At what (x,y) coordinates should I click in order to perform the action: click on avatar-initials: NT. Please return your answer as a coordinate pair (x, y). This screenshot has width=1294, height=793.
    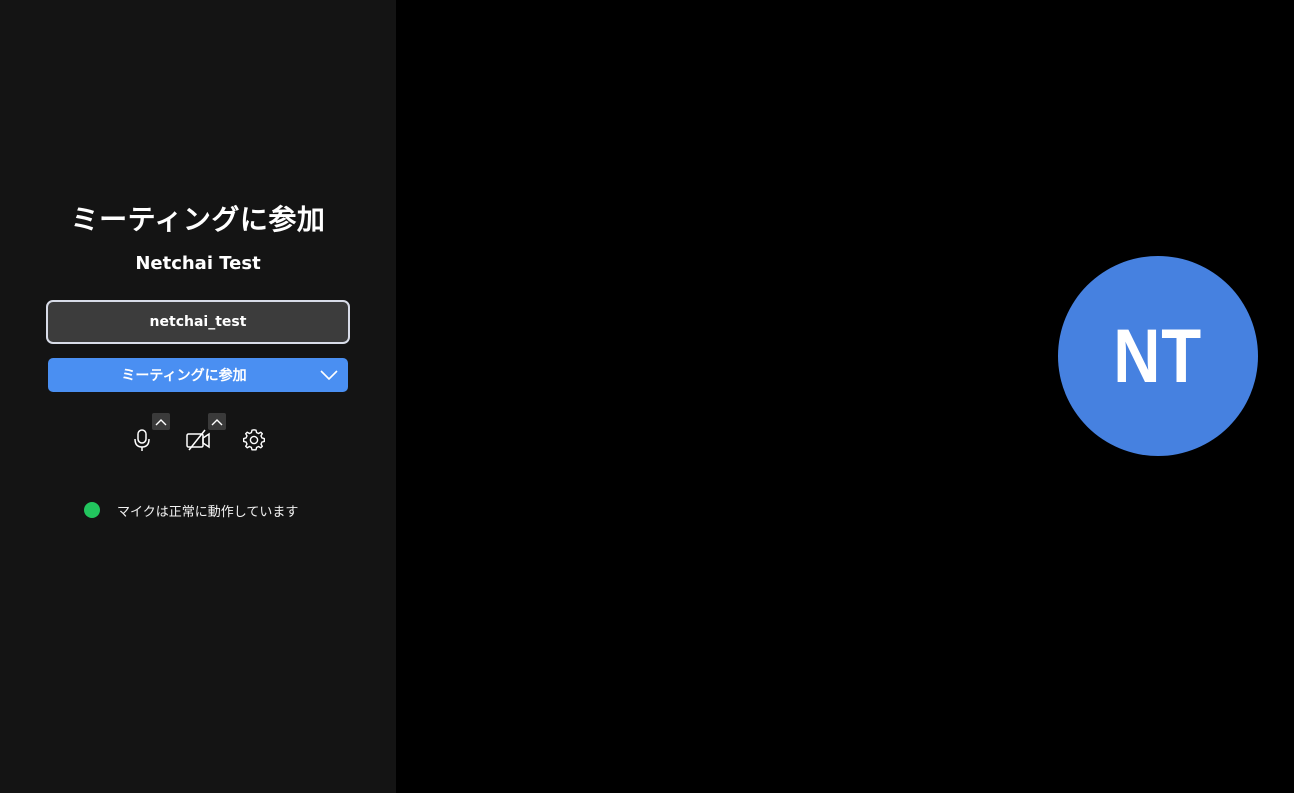
    Looking at the image, I should click on (1158, 356).